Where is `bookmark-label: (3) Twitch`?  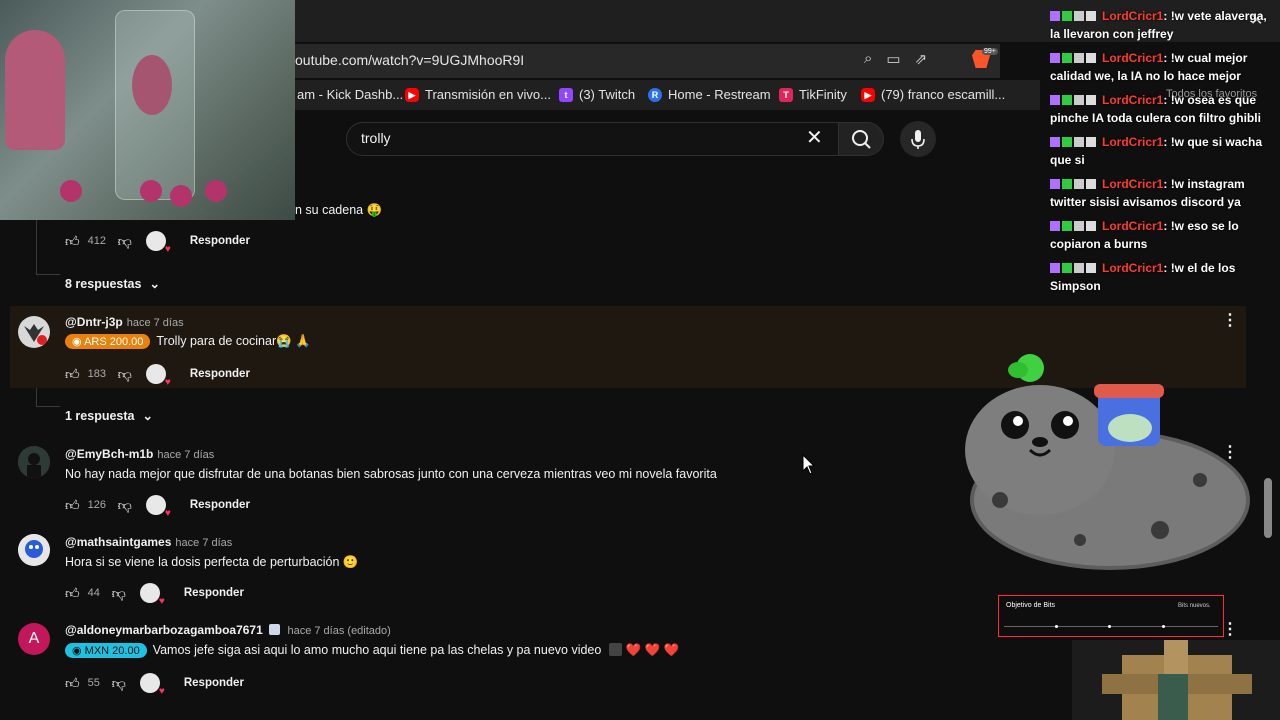
bookmark-label: (3) Twitch is located at coordinates (607, 94).